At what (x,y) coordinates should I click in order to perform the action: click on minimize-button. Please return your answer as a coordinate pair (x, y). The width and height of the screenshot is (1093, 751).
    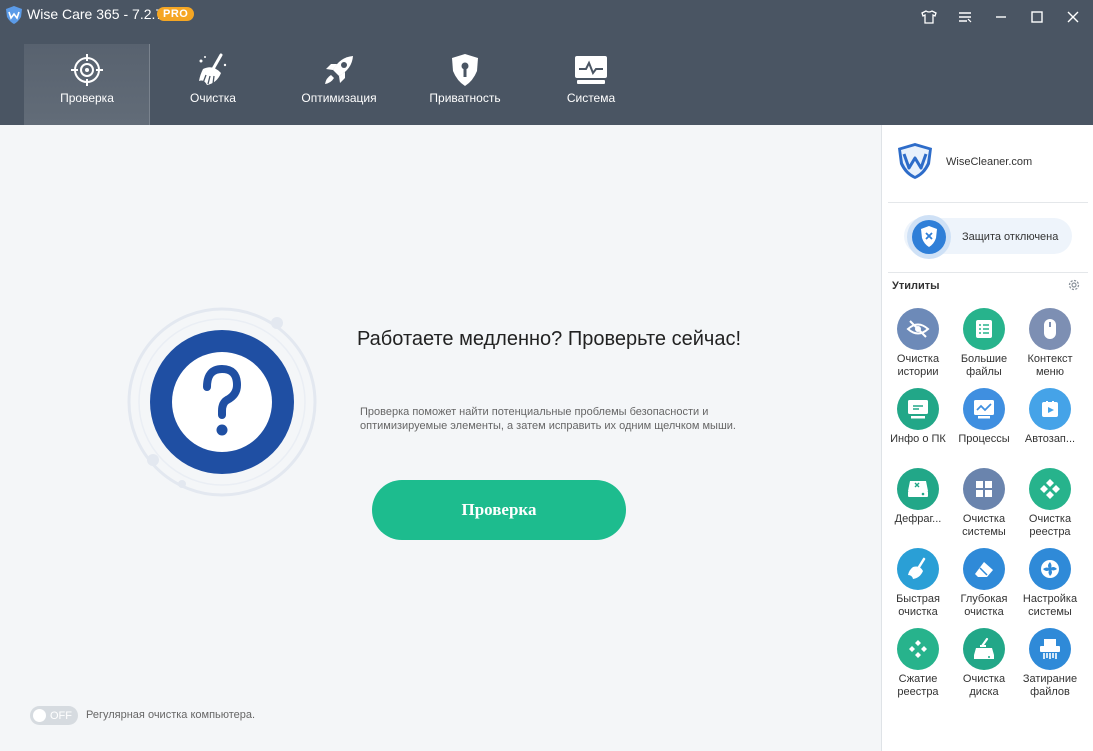
    Looking at the image, I should click on (1001, 17).